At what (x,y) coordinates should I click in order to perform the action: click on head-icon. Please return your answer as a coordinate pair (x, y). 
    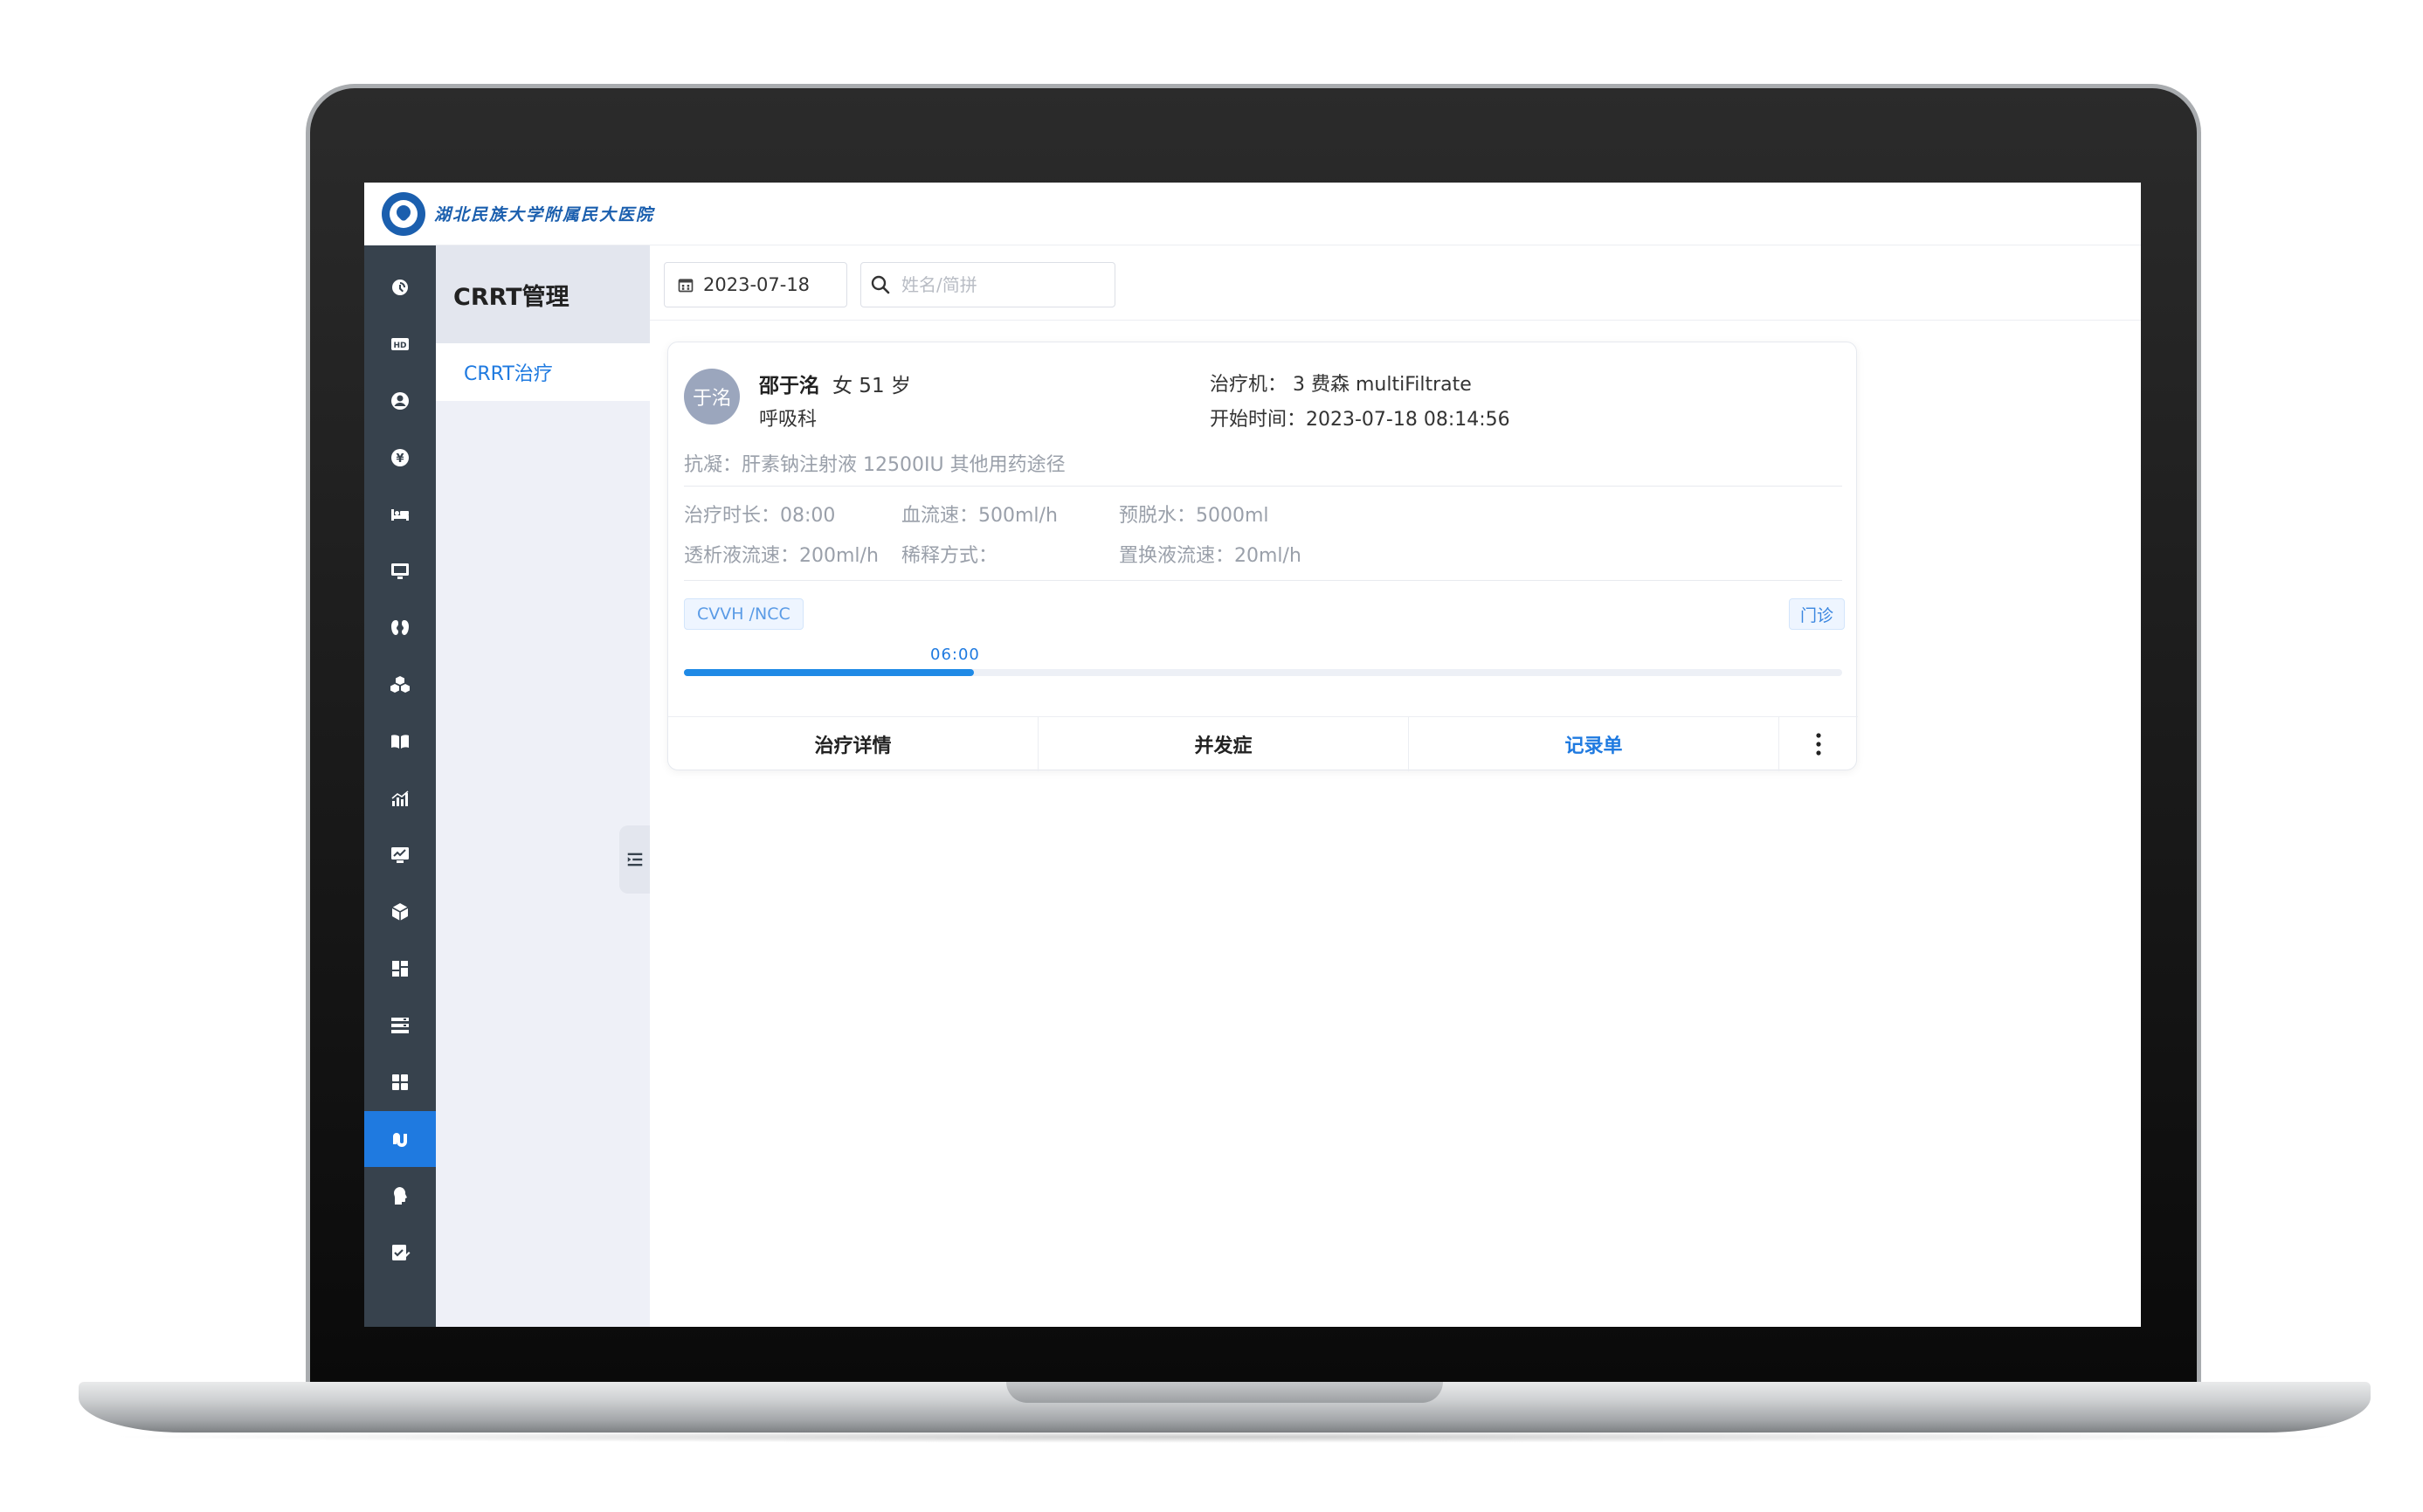
    Looking at the image, I should click on (400, 1196).